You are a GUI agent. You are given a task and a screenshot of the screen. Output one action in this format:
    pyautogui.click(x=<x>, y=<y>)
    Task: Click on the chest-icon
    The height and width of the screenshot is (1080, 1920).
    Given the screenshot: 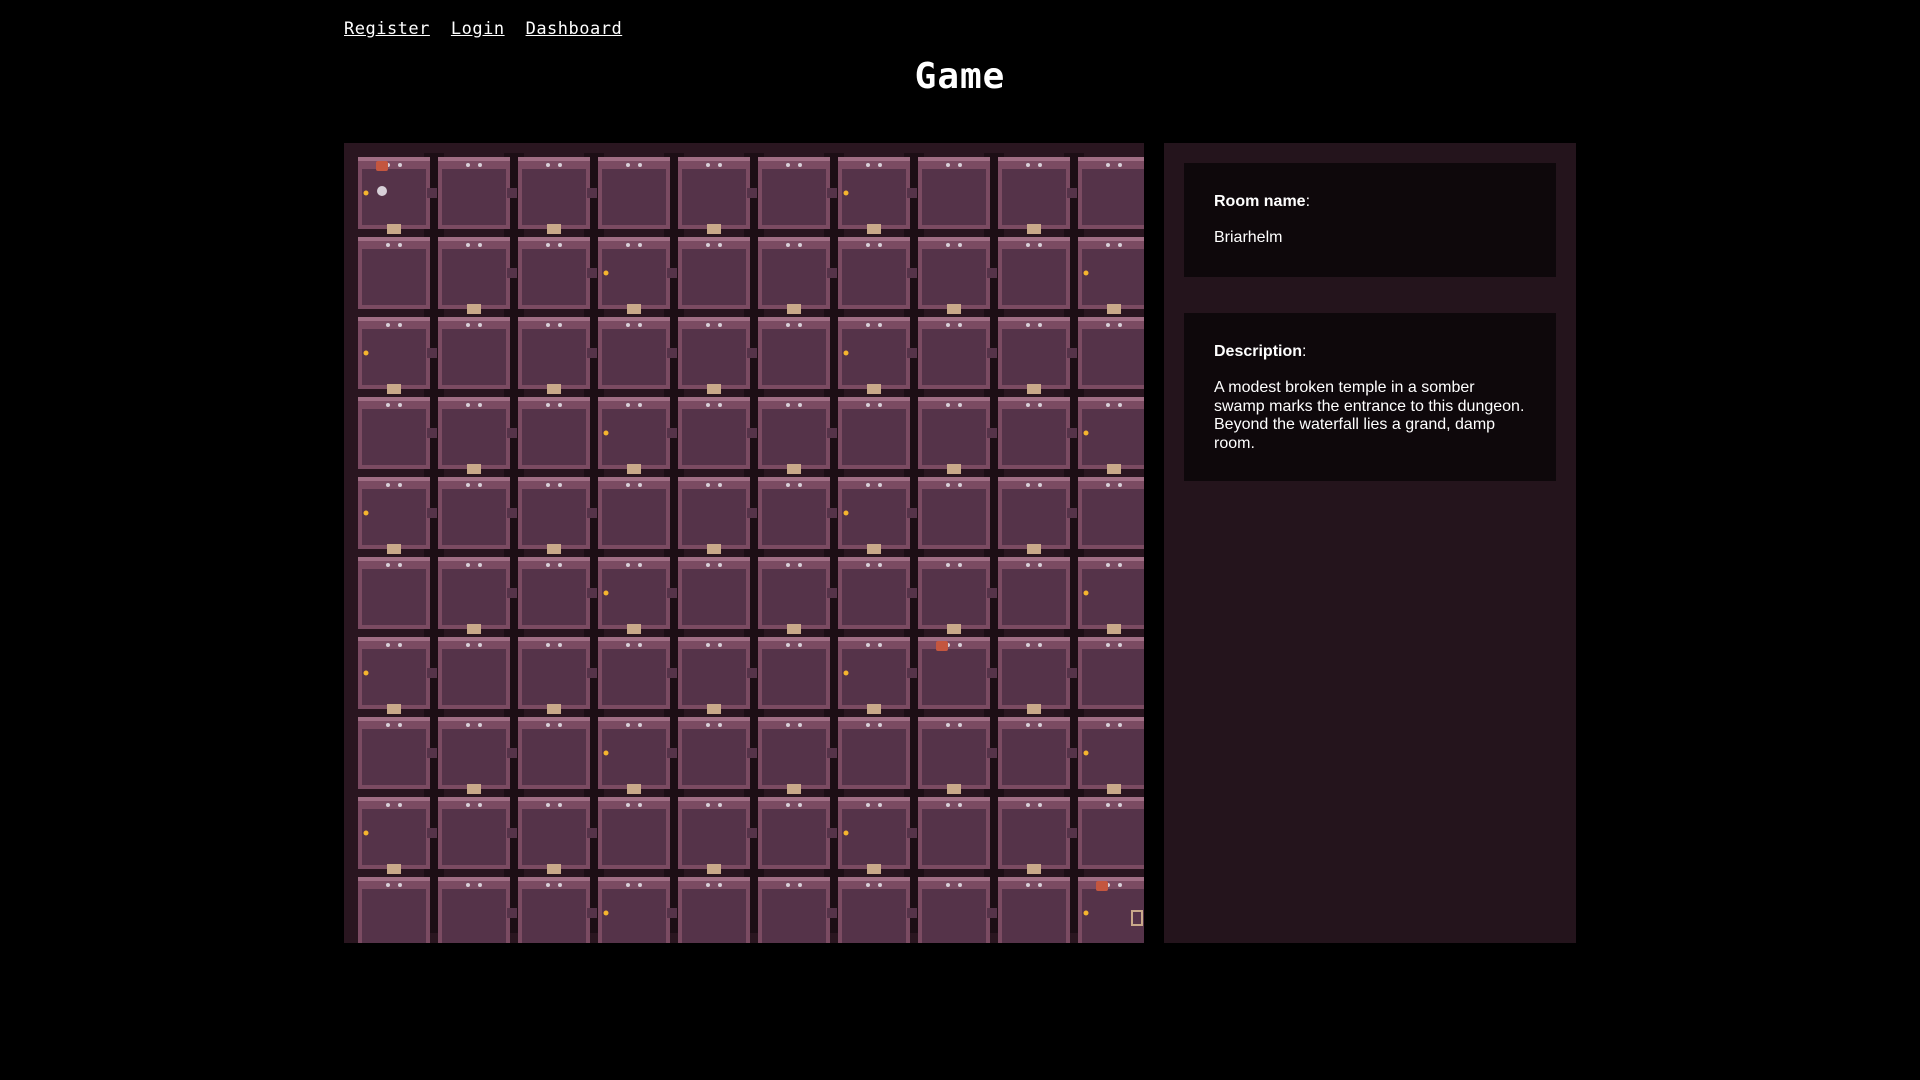 What is the action you would take?
    pyautogui.click(x=942, y=646)
    